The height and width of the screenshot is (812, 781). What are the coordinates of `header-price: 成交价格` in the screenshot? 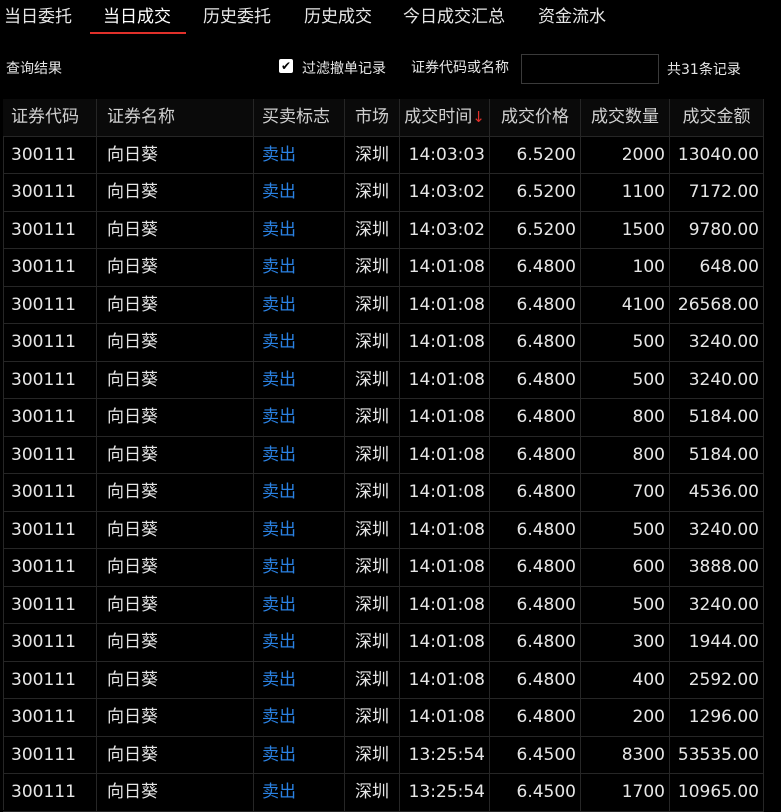 It's located at (535, 118).